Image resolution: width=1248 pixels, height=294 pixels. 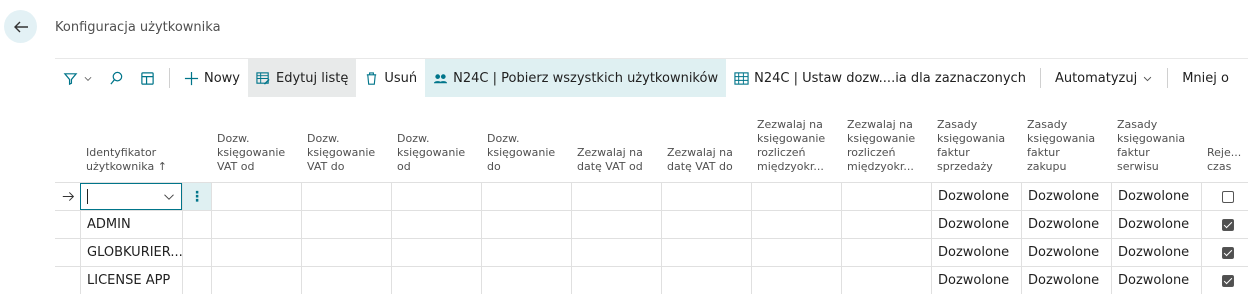 What do you see at coordinates (191, 78) in the screenshot?
I see `plus-icon` at bounding box center [191, 78].